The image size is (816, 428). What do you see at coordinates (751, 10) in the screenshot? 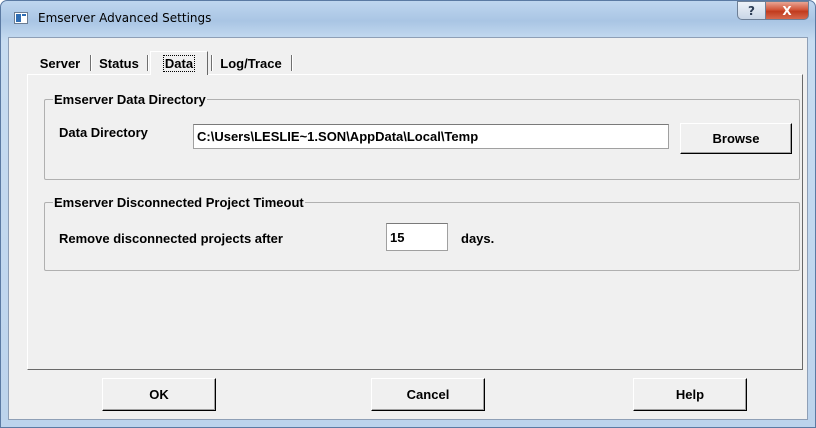
I see `help-question-icon: ?` at bounding box center [751, 10].